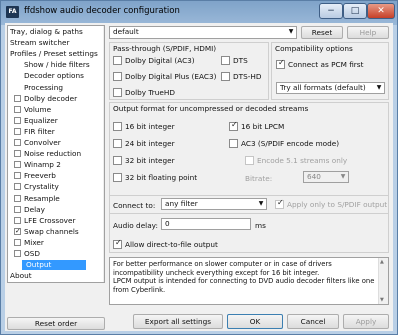 The height and width of the screenshot is (335, 398). I want to click on delay-label: Audio delay:, so click(135, 225).